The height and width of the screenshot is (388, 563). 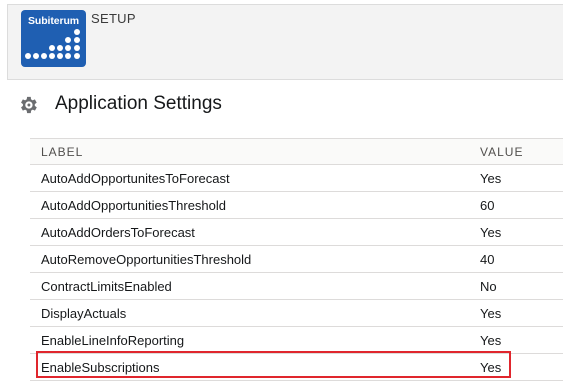 I want to click on table-row: DisplayActuals Yes, so click(x=296, y=313).